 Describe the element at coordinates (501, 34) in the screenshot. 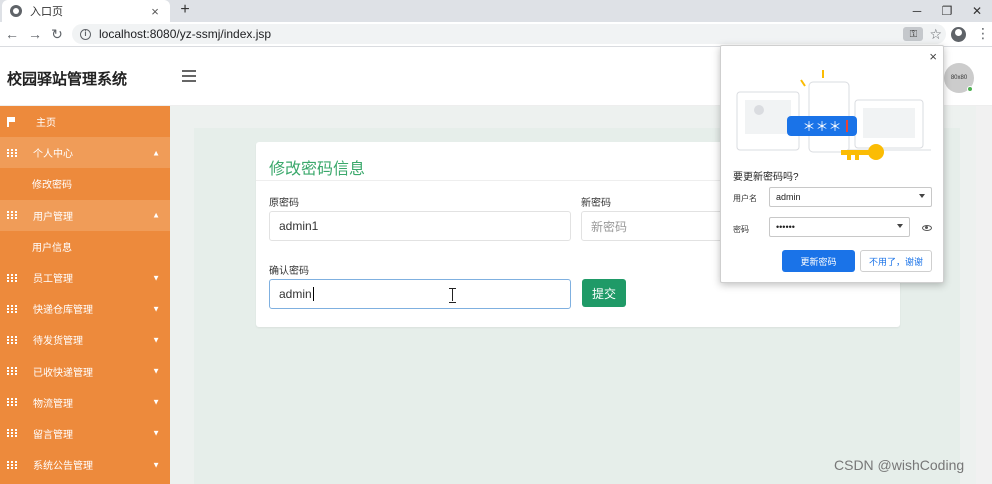

I see `url-text: localhost:8080/yz-ssmj/index.jsp` at that location.